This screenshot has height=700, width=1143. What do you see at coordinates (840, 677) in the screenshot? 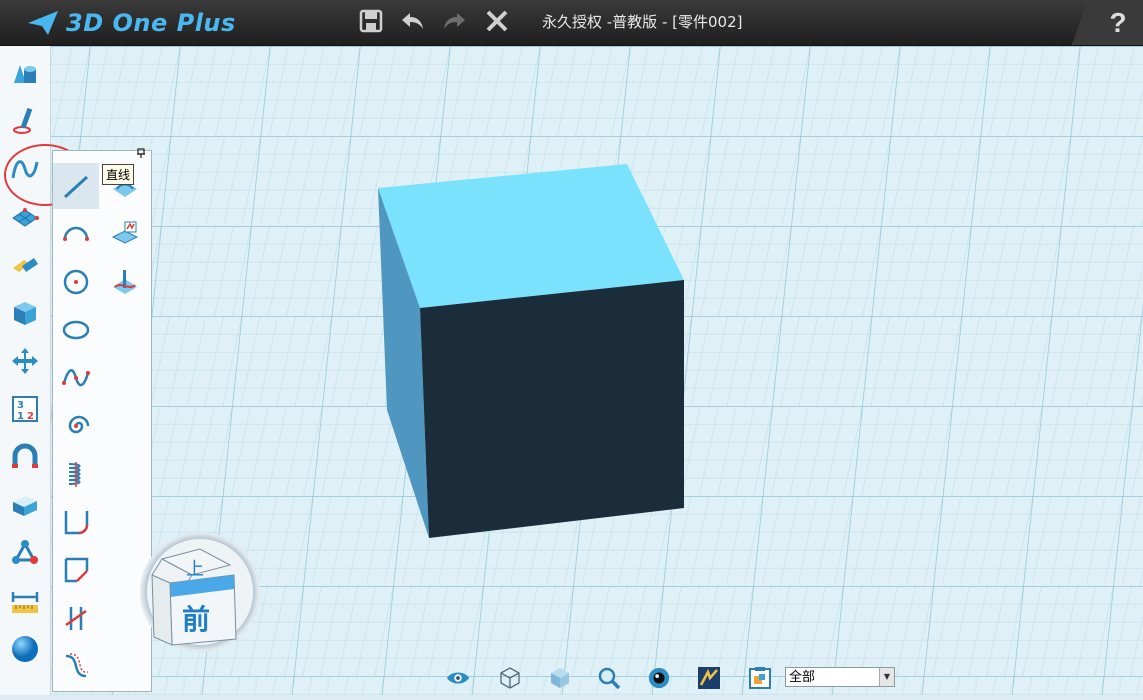
I see `filter-select: 全部 ▼` at bounding box center [840, 677].